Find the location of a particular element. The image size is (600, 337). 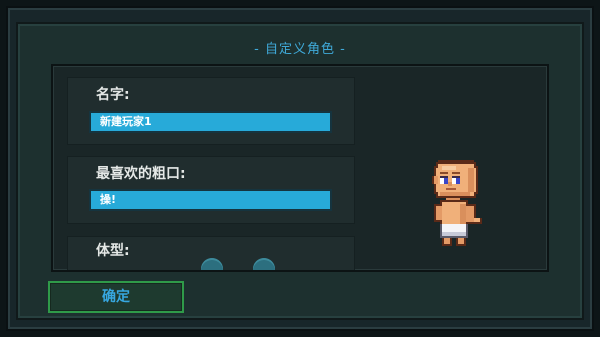

swear-input: 操! is located at coordinates (210, 200).